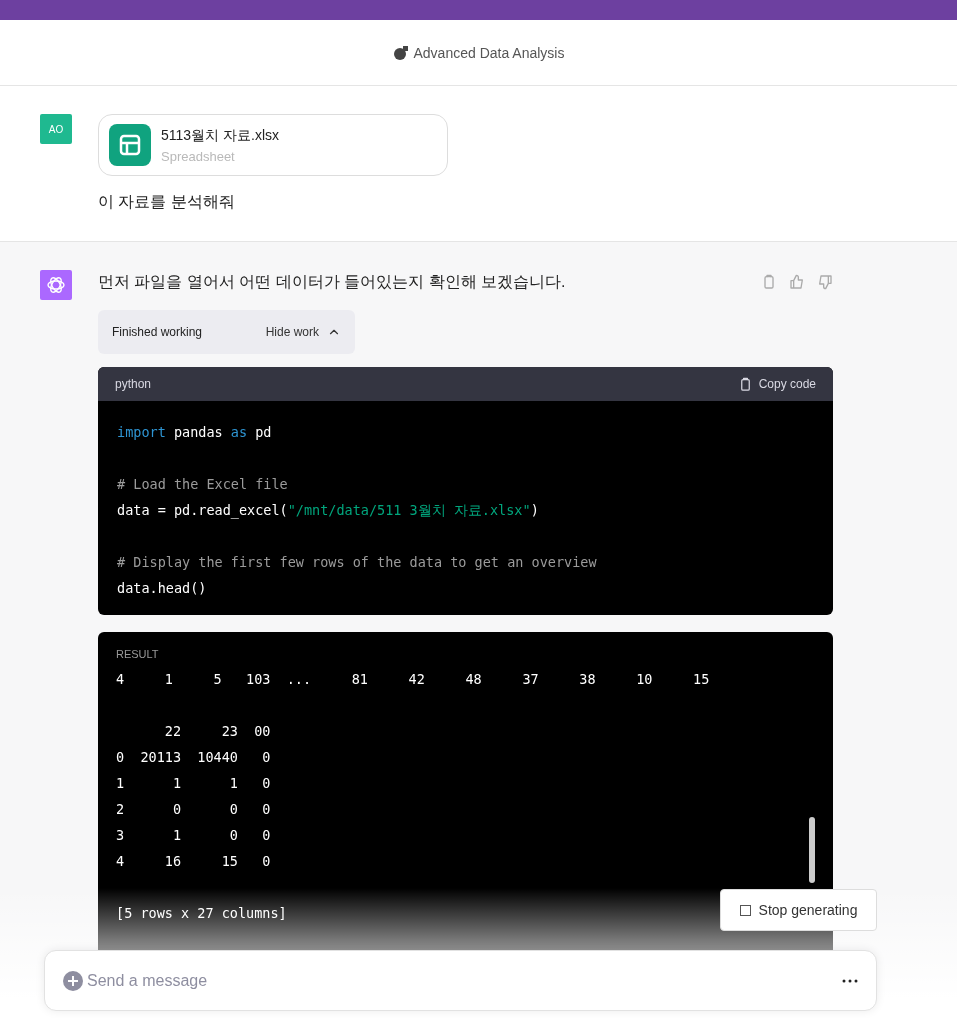 The image size is (957, 1018). I want to click on result-line: [5 rows x 27 columns], so click(201, 913).